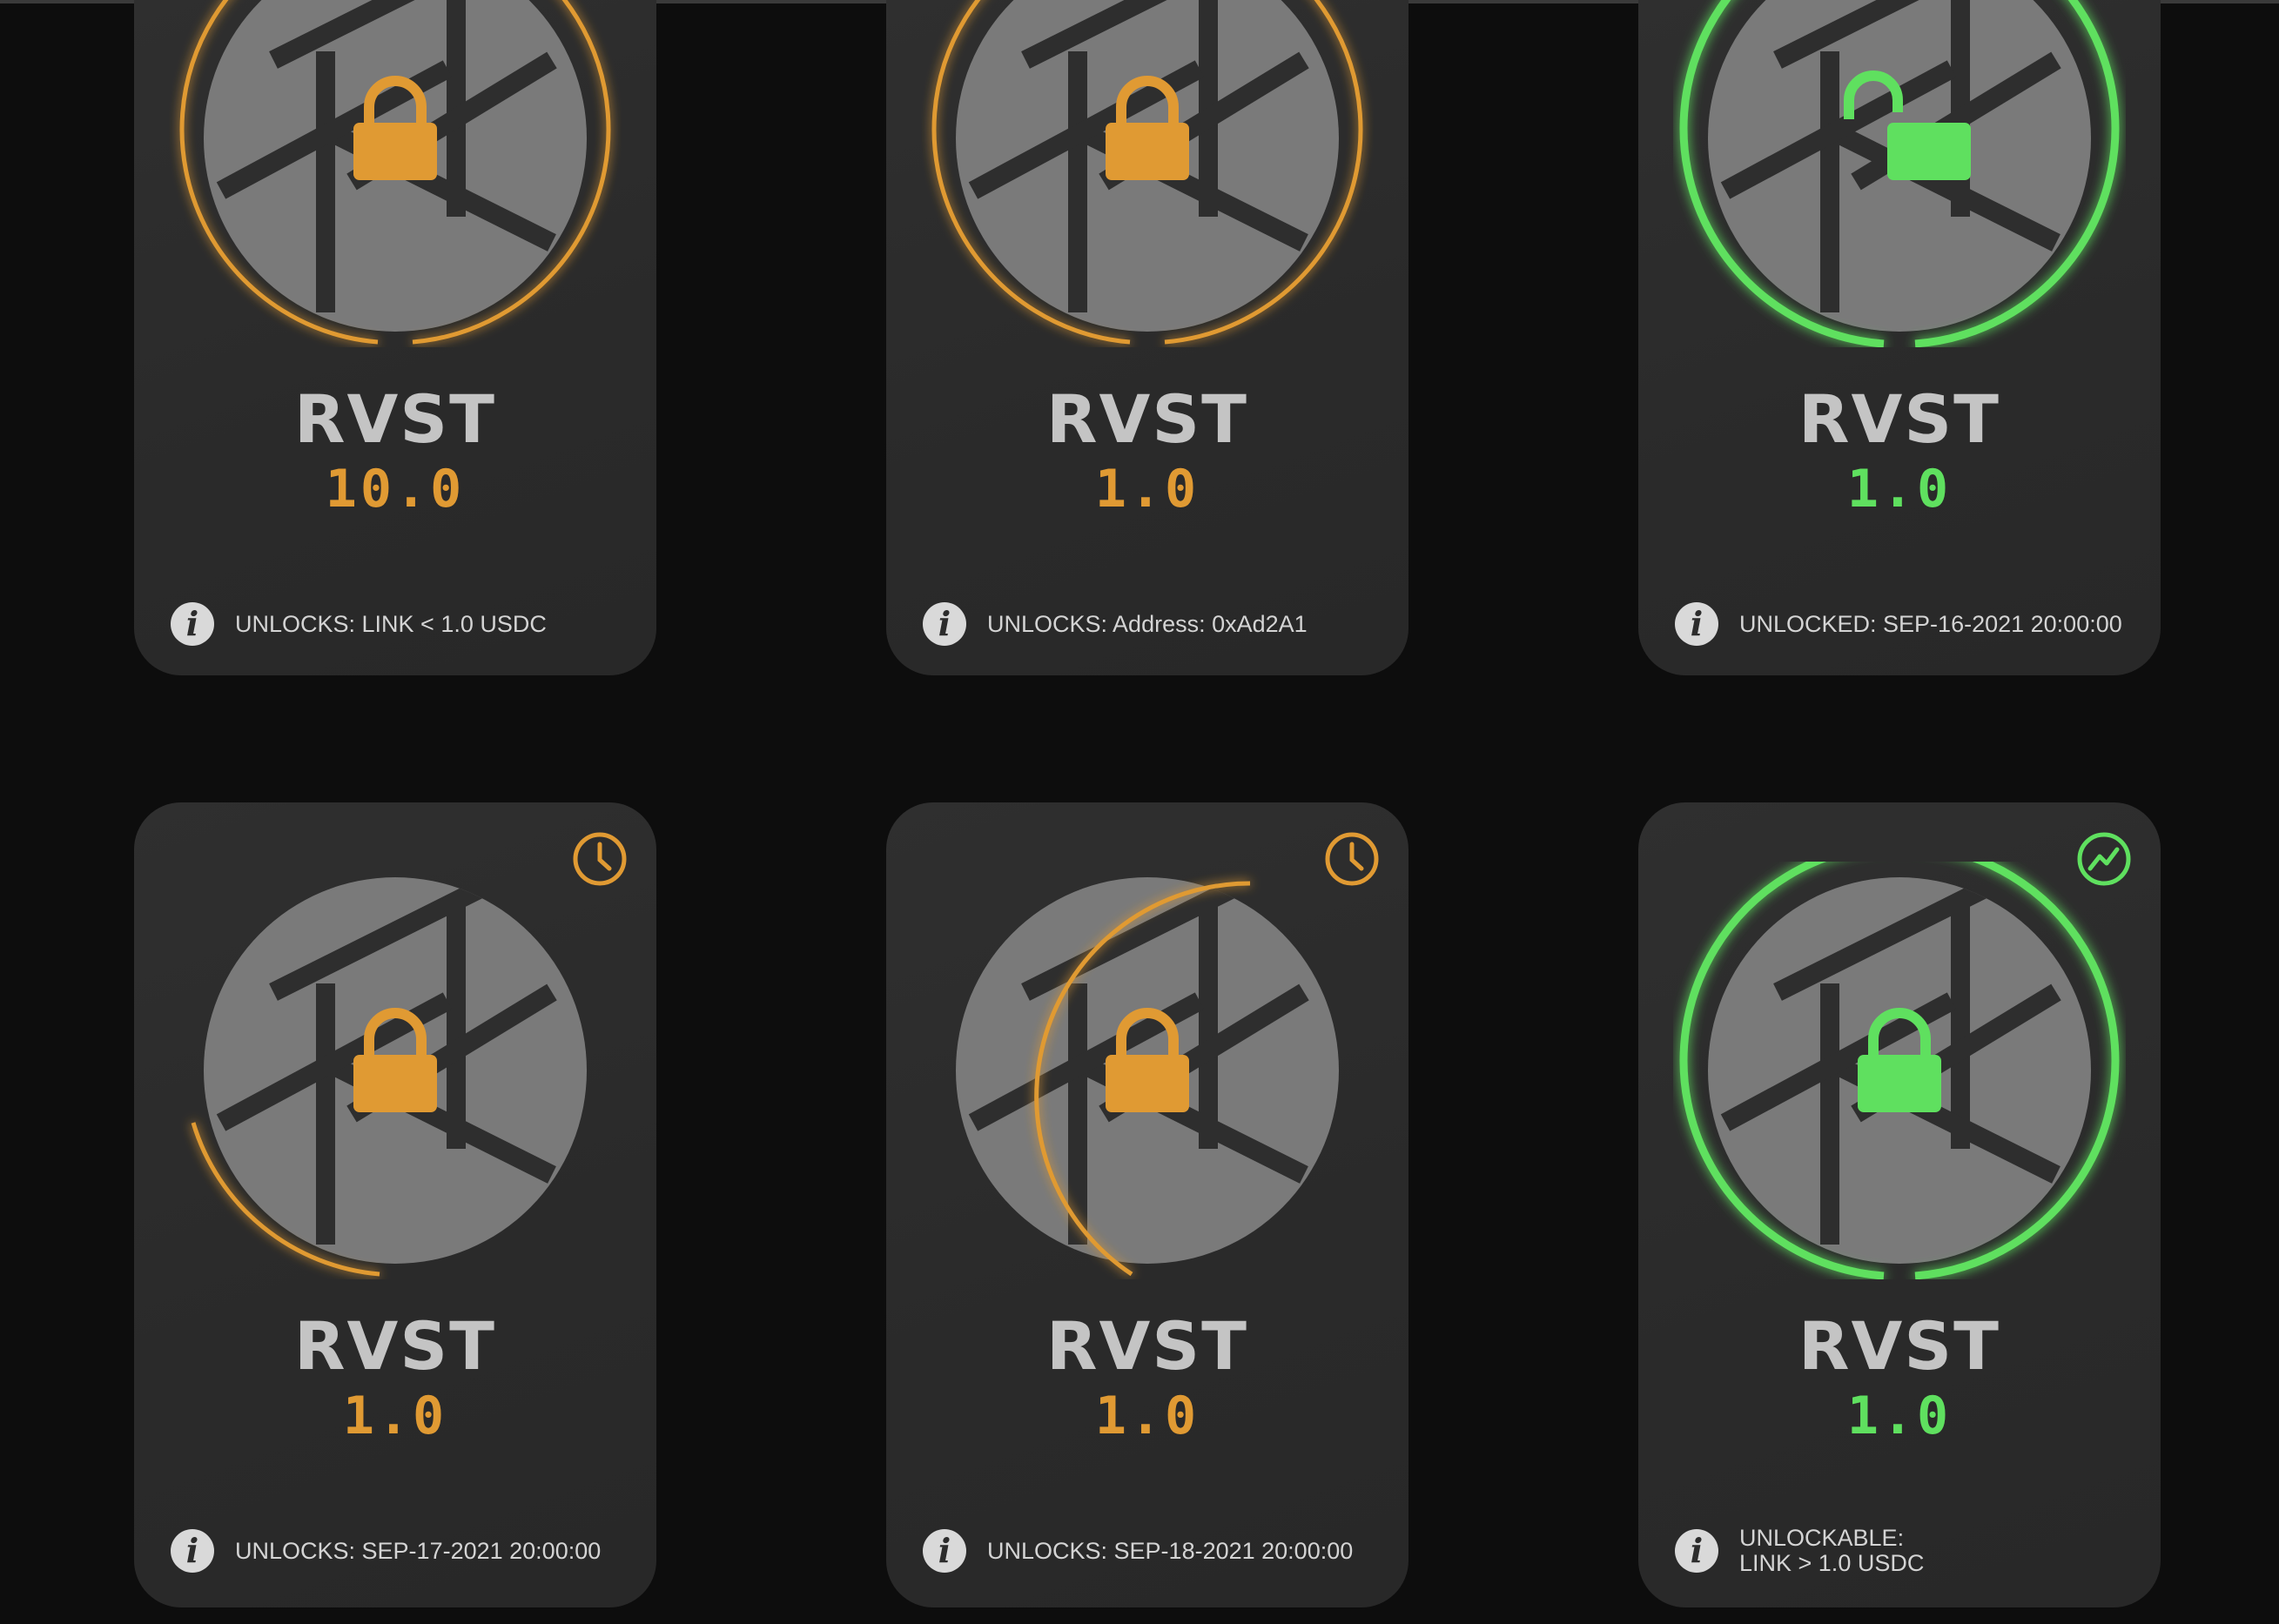 This screenshot has height=1624, width=2279. I want to click on unlock-condition-text: LINK > 1.0 USDC, so click(1832, 1563).